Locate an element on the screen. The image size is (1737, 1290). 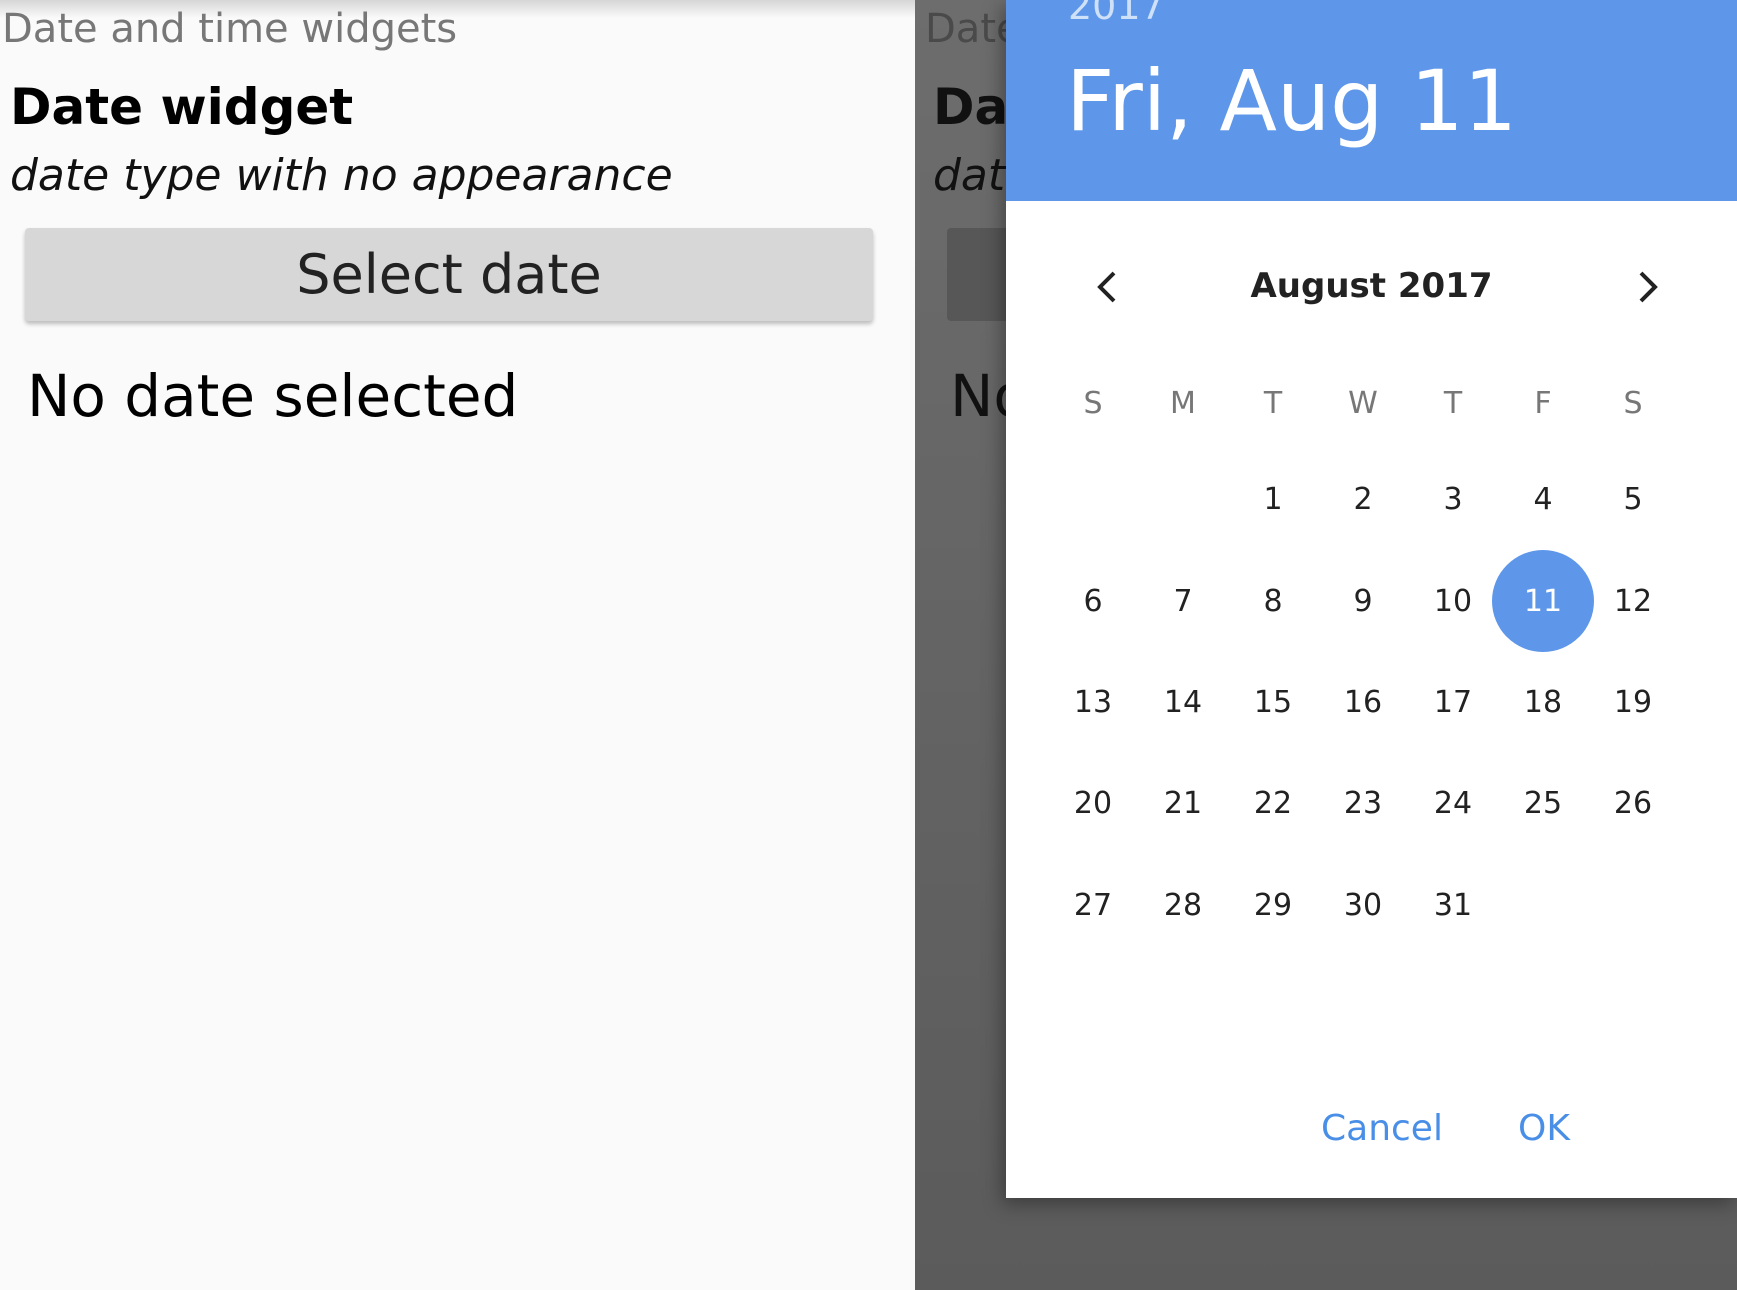
calendar-day: 6 is located at coordinates (1093, 601).